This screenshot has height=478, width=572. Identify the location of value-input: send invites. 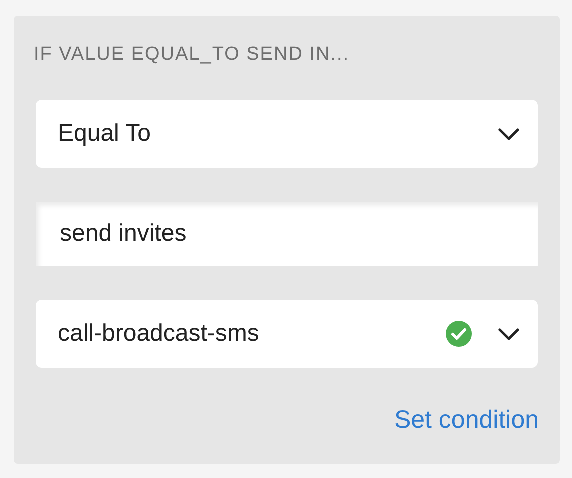
(287, 234).